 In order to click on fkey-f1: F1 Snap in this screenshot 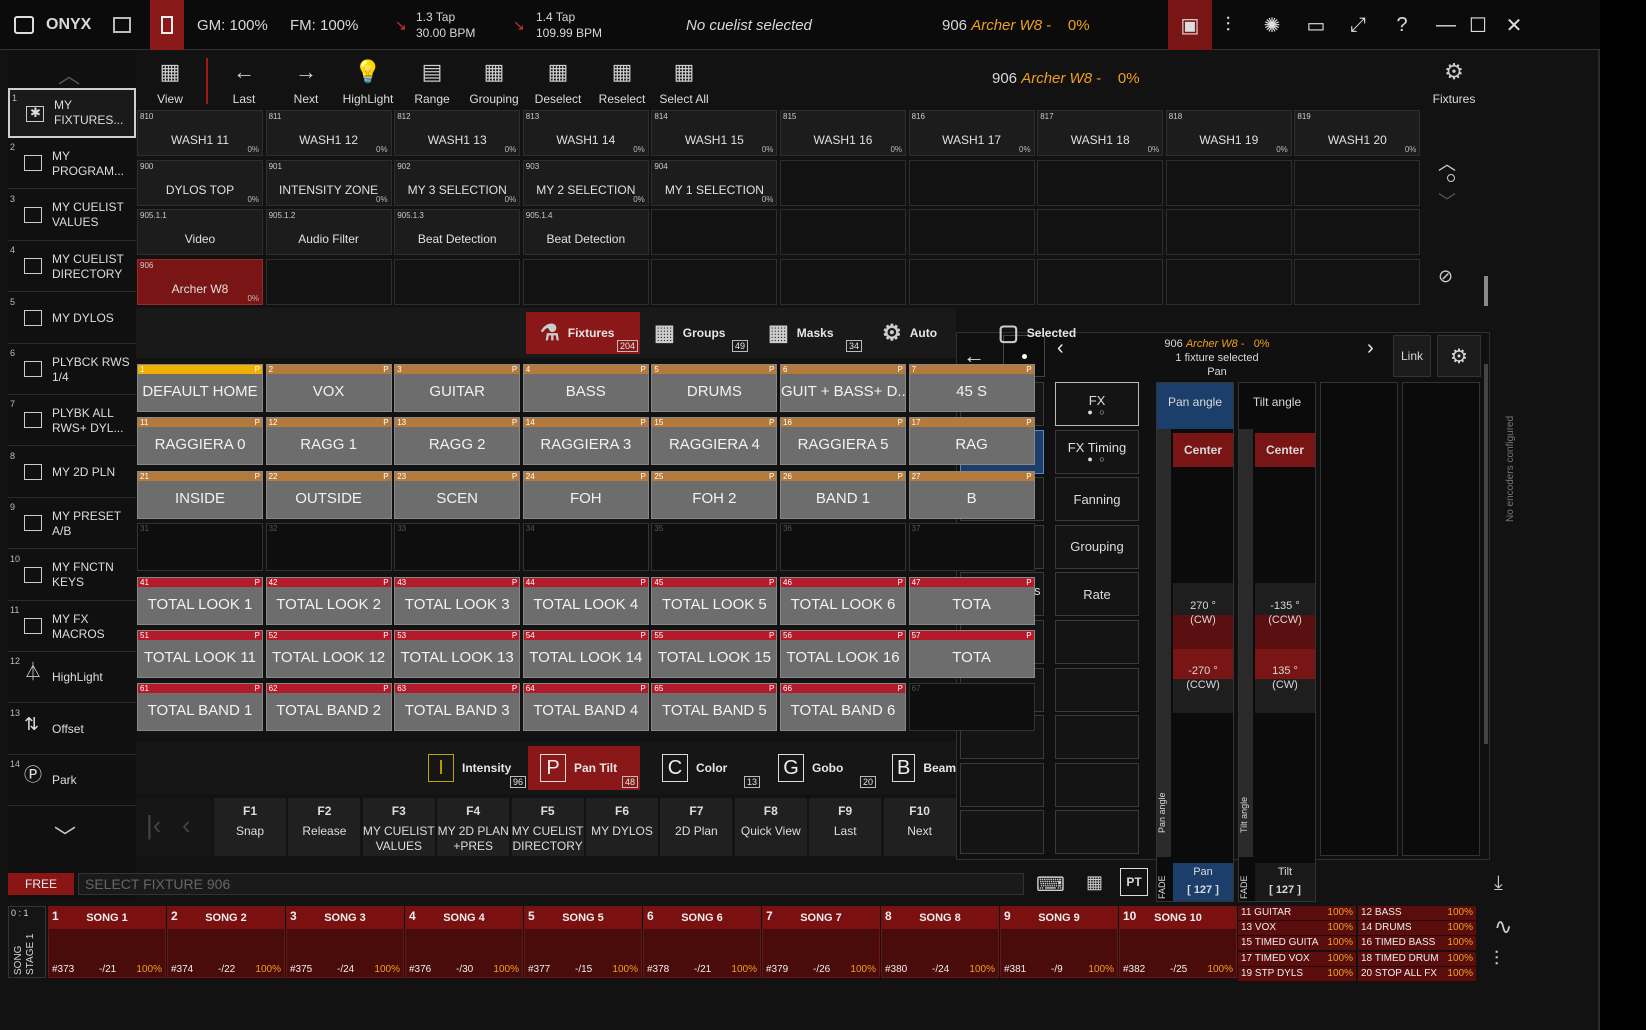, I will do `click(250, 827)`.